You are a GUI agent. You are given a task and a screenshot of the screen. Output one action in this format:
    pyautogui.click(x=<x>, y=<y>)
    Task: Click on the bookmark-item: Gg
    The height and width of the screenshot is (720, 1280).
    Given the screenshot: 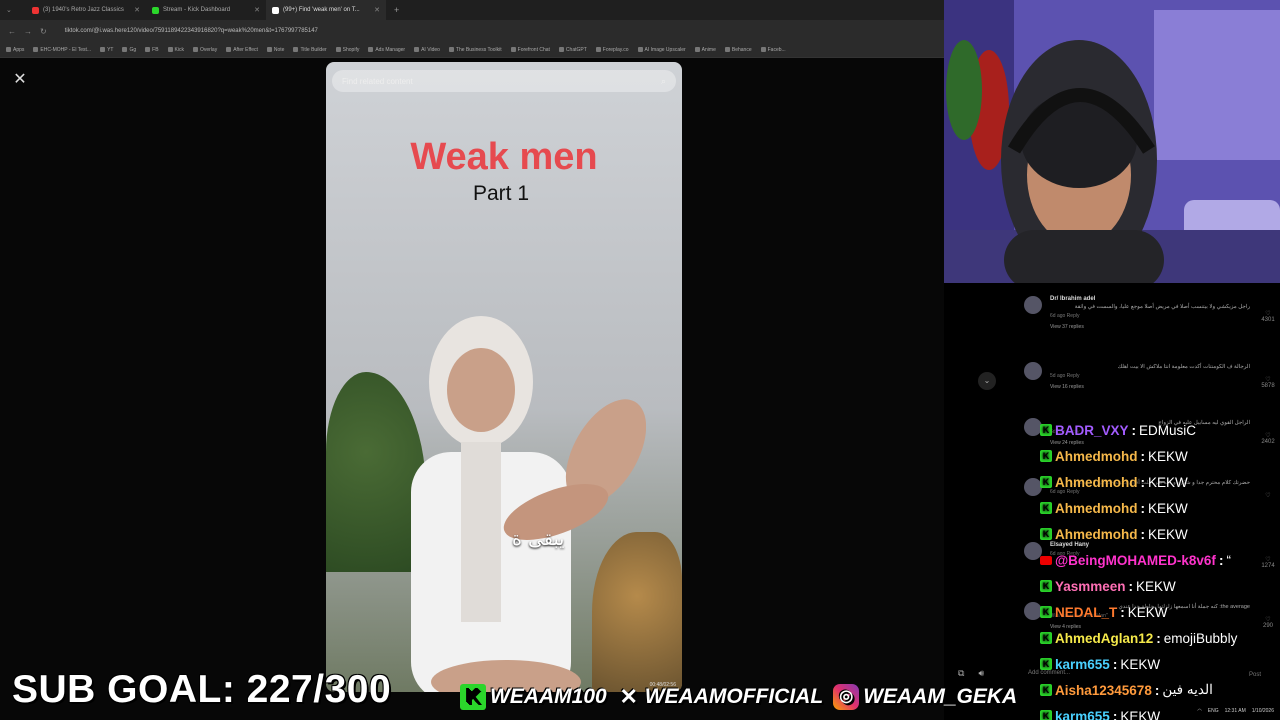 What is the action you would take?
    pyautogui.click(x=129, y=50)
    